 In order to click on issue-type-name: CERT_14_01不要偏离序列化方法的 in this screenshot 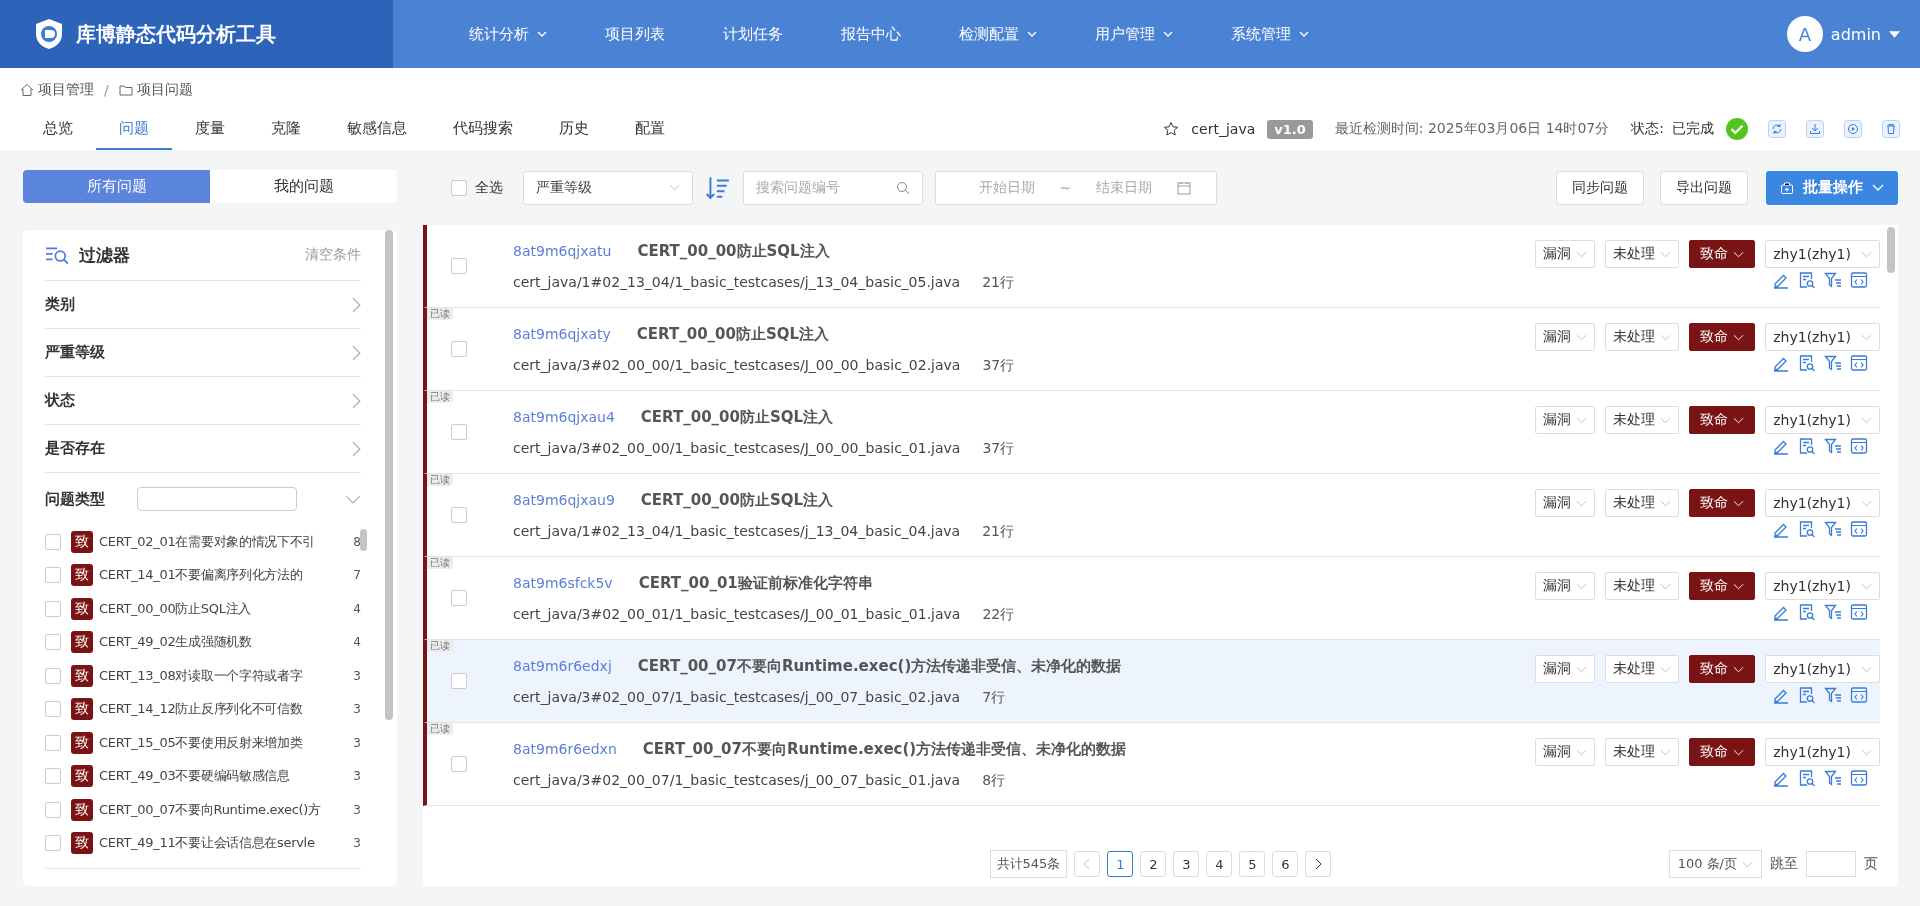, I will do `click(219, 575)`.